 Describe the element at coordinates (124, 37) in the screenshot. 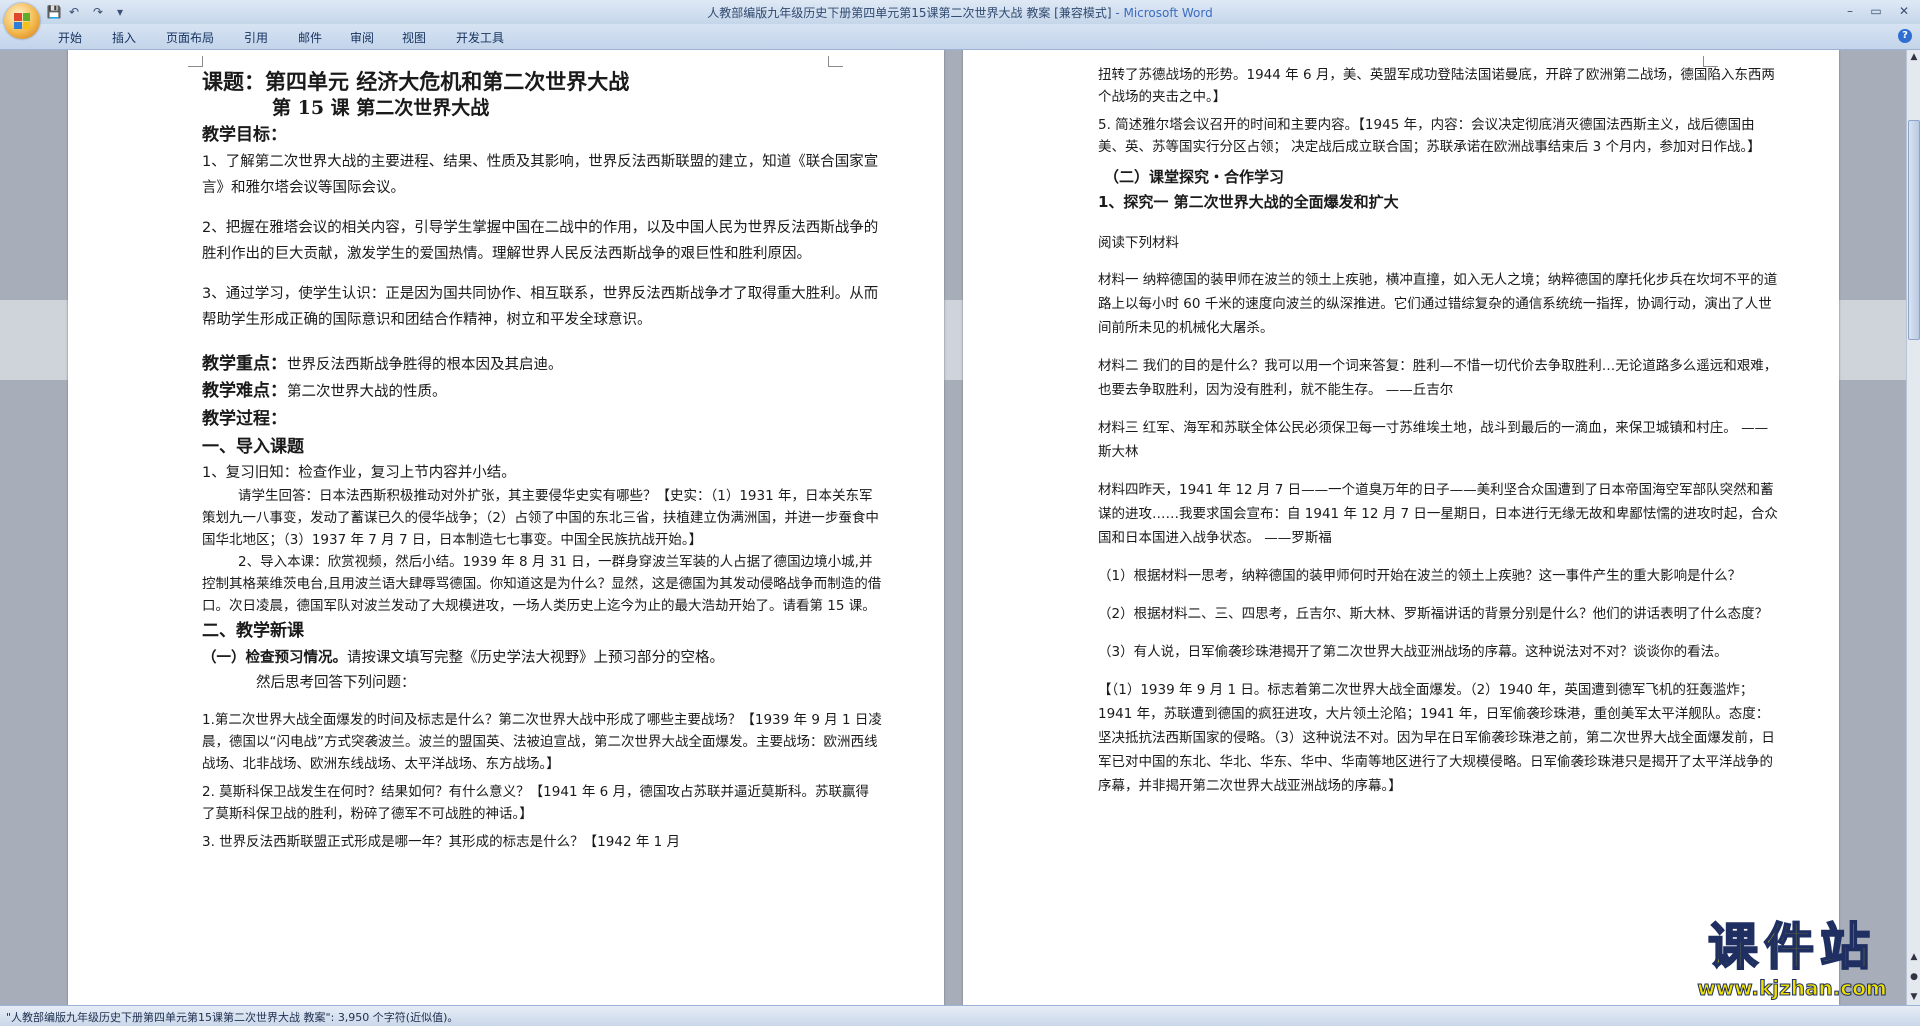

I see `tab-insert: 插入` at that location.